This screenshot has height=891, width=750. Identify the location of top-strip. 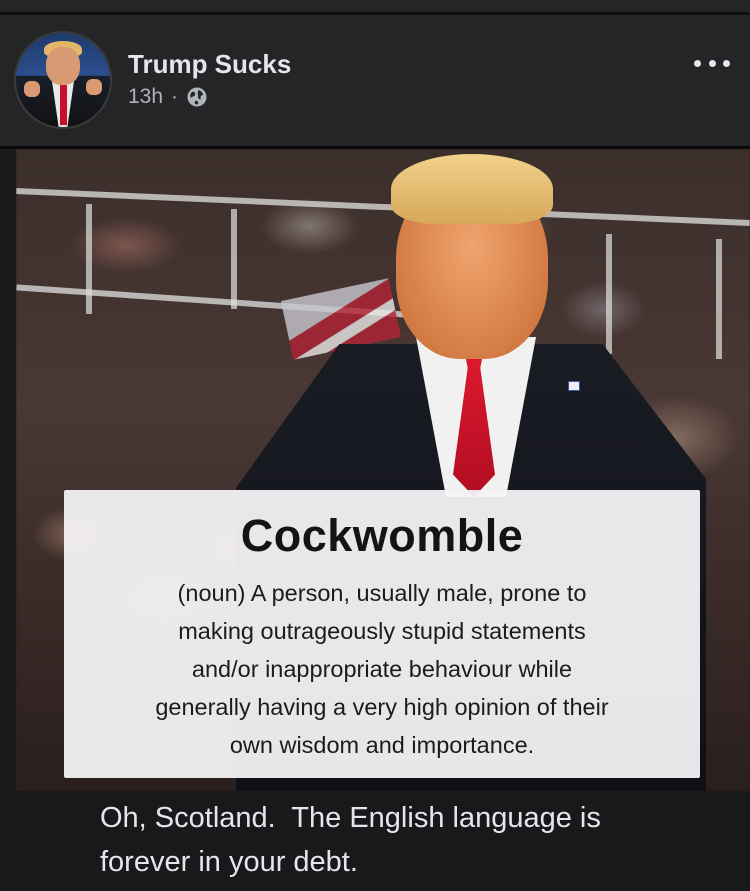
(375, 6).